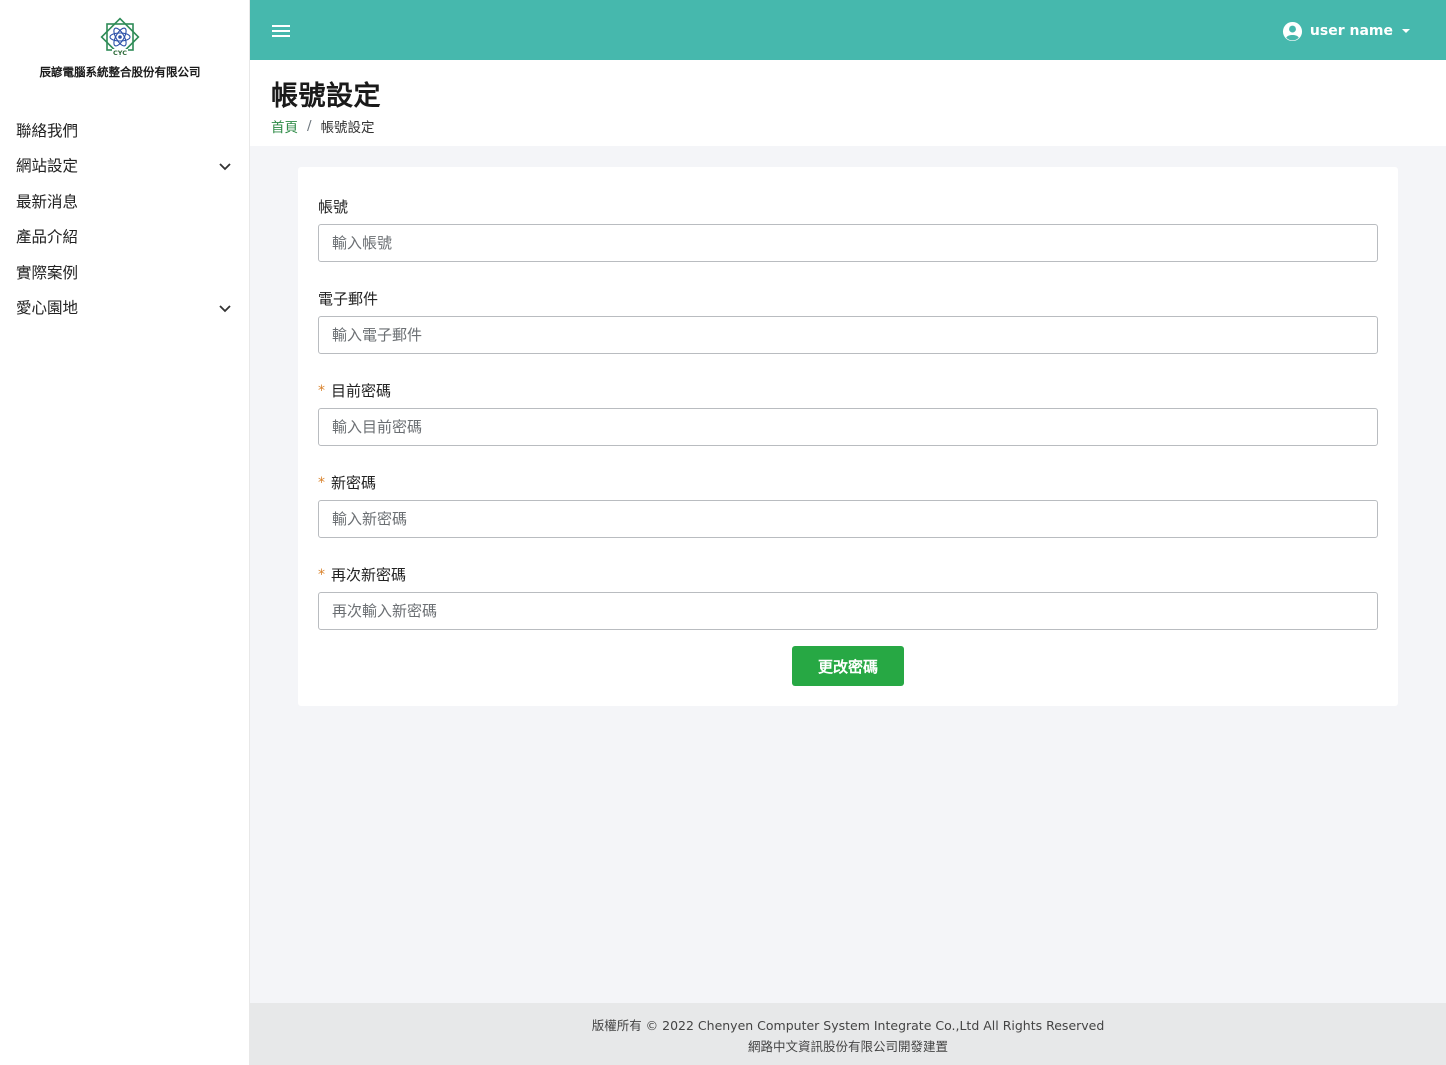 This screenshot has width=1446, height=1065. Describe the element at coordinates (120, 72) in the screenshot. I see `company-name: 辰諺電腦系統整合股份有限公司` at that location.